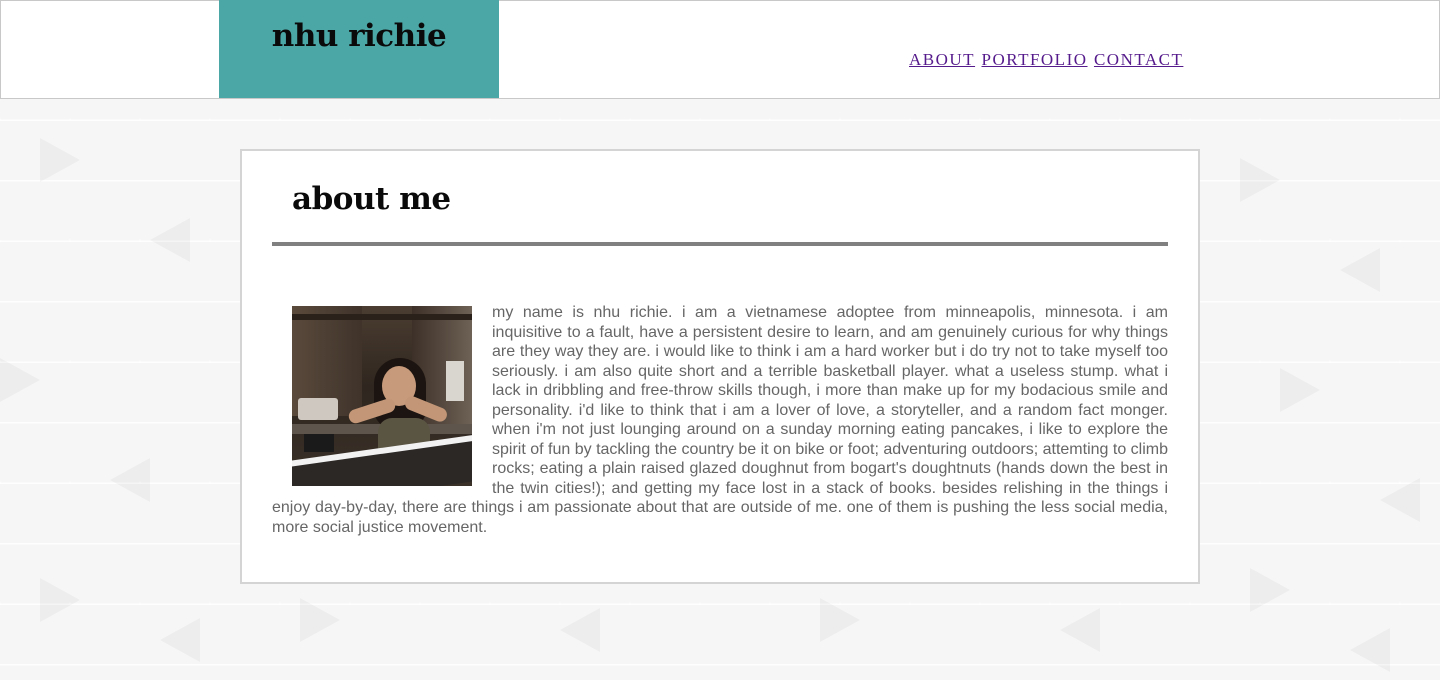  I want to click on logo: nhu richie, so click(359, 49).